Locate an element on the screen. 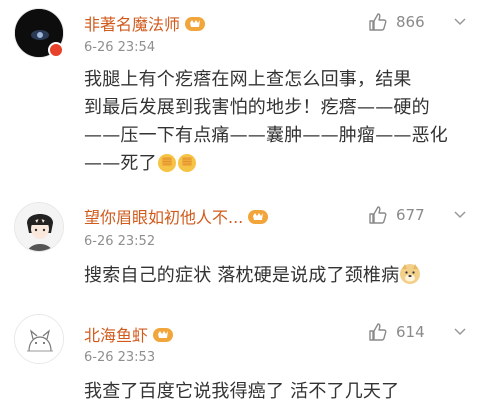  username: 非著名魔法师 is located at coordinates (145, 24).